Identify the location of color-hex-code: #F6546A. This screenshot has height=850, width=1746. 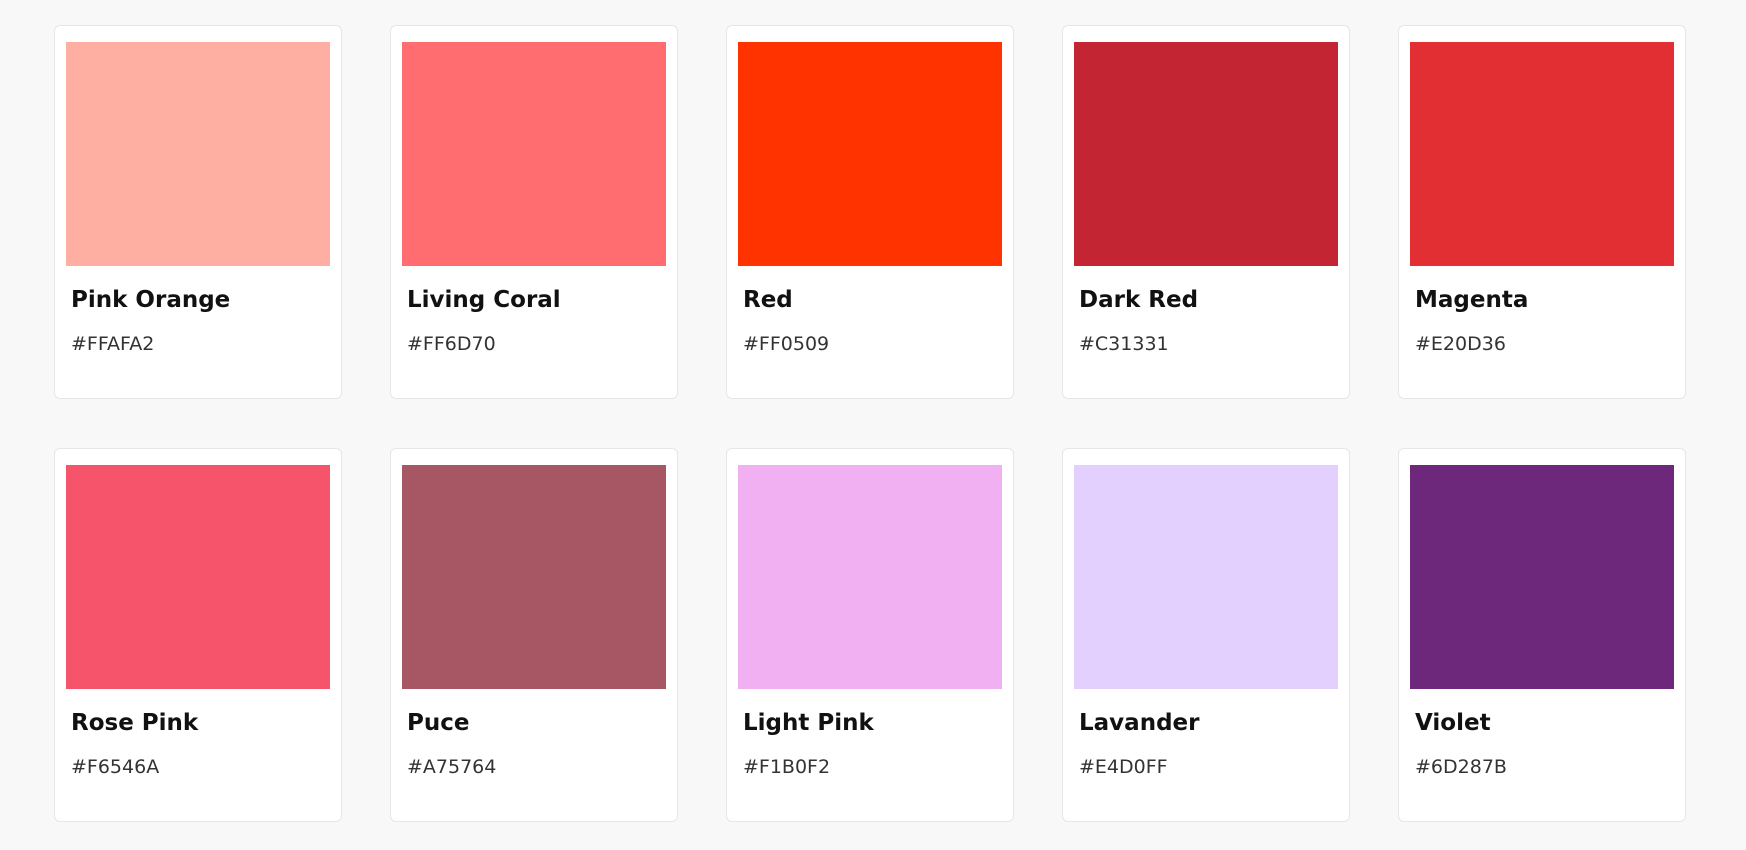
(115, 767).